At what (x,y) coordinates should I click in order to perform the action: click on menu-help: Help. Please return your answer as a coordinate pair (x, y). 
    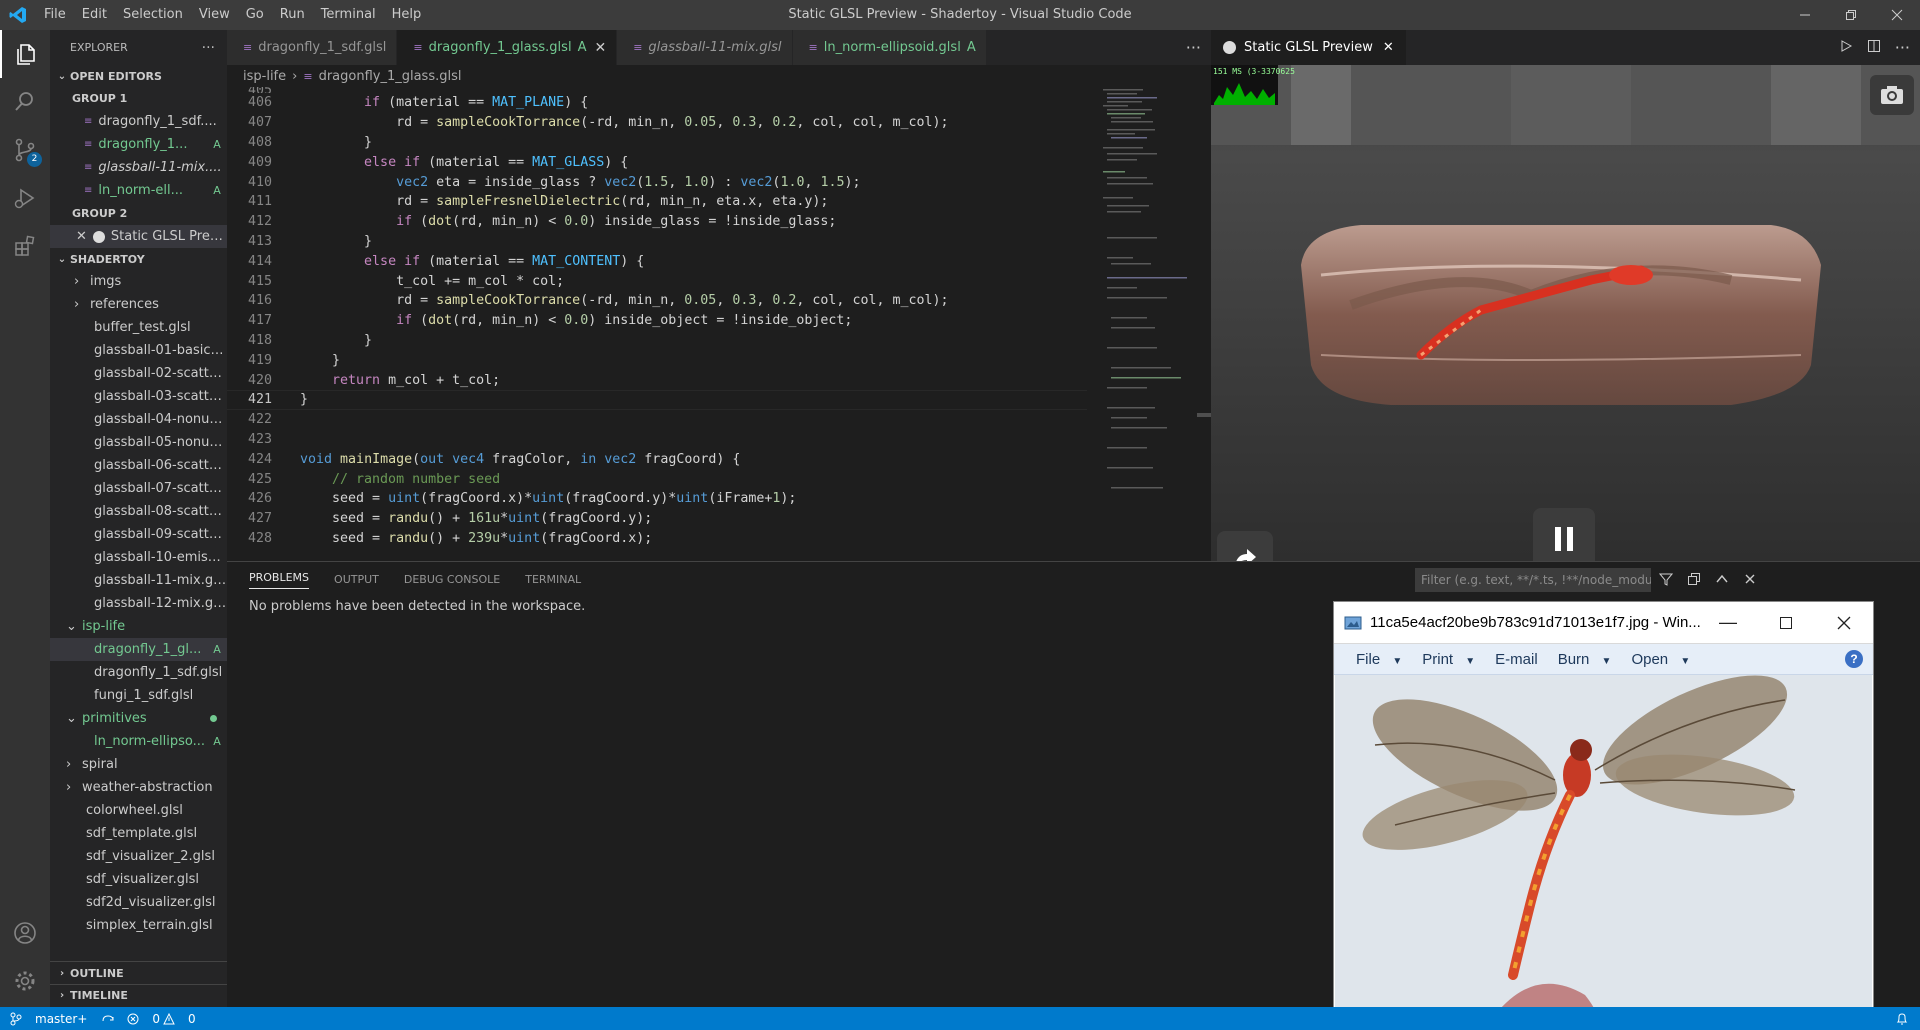
    Looking at the image, I should click on (407, 15).